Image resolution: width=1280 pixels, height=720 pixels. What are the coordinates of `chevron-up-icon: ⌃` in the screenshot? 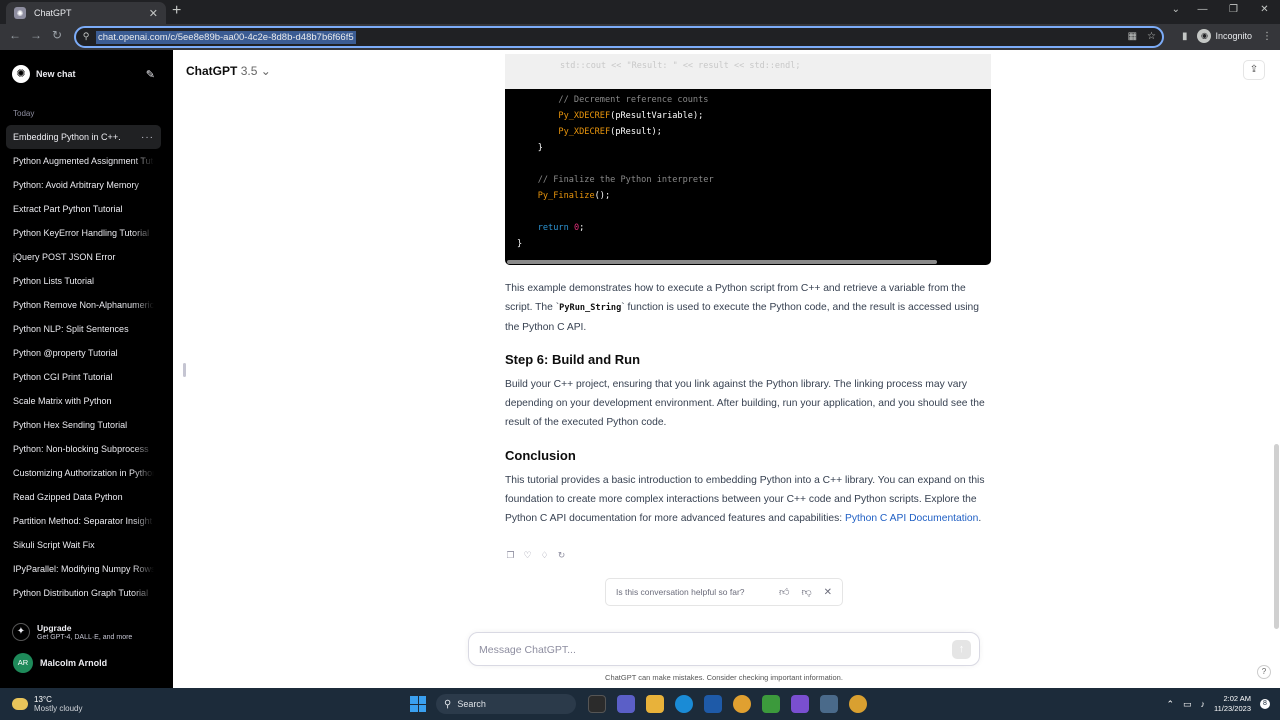 It's located at (1170, 704).